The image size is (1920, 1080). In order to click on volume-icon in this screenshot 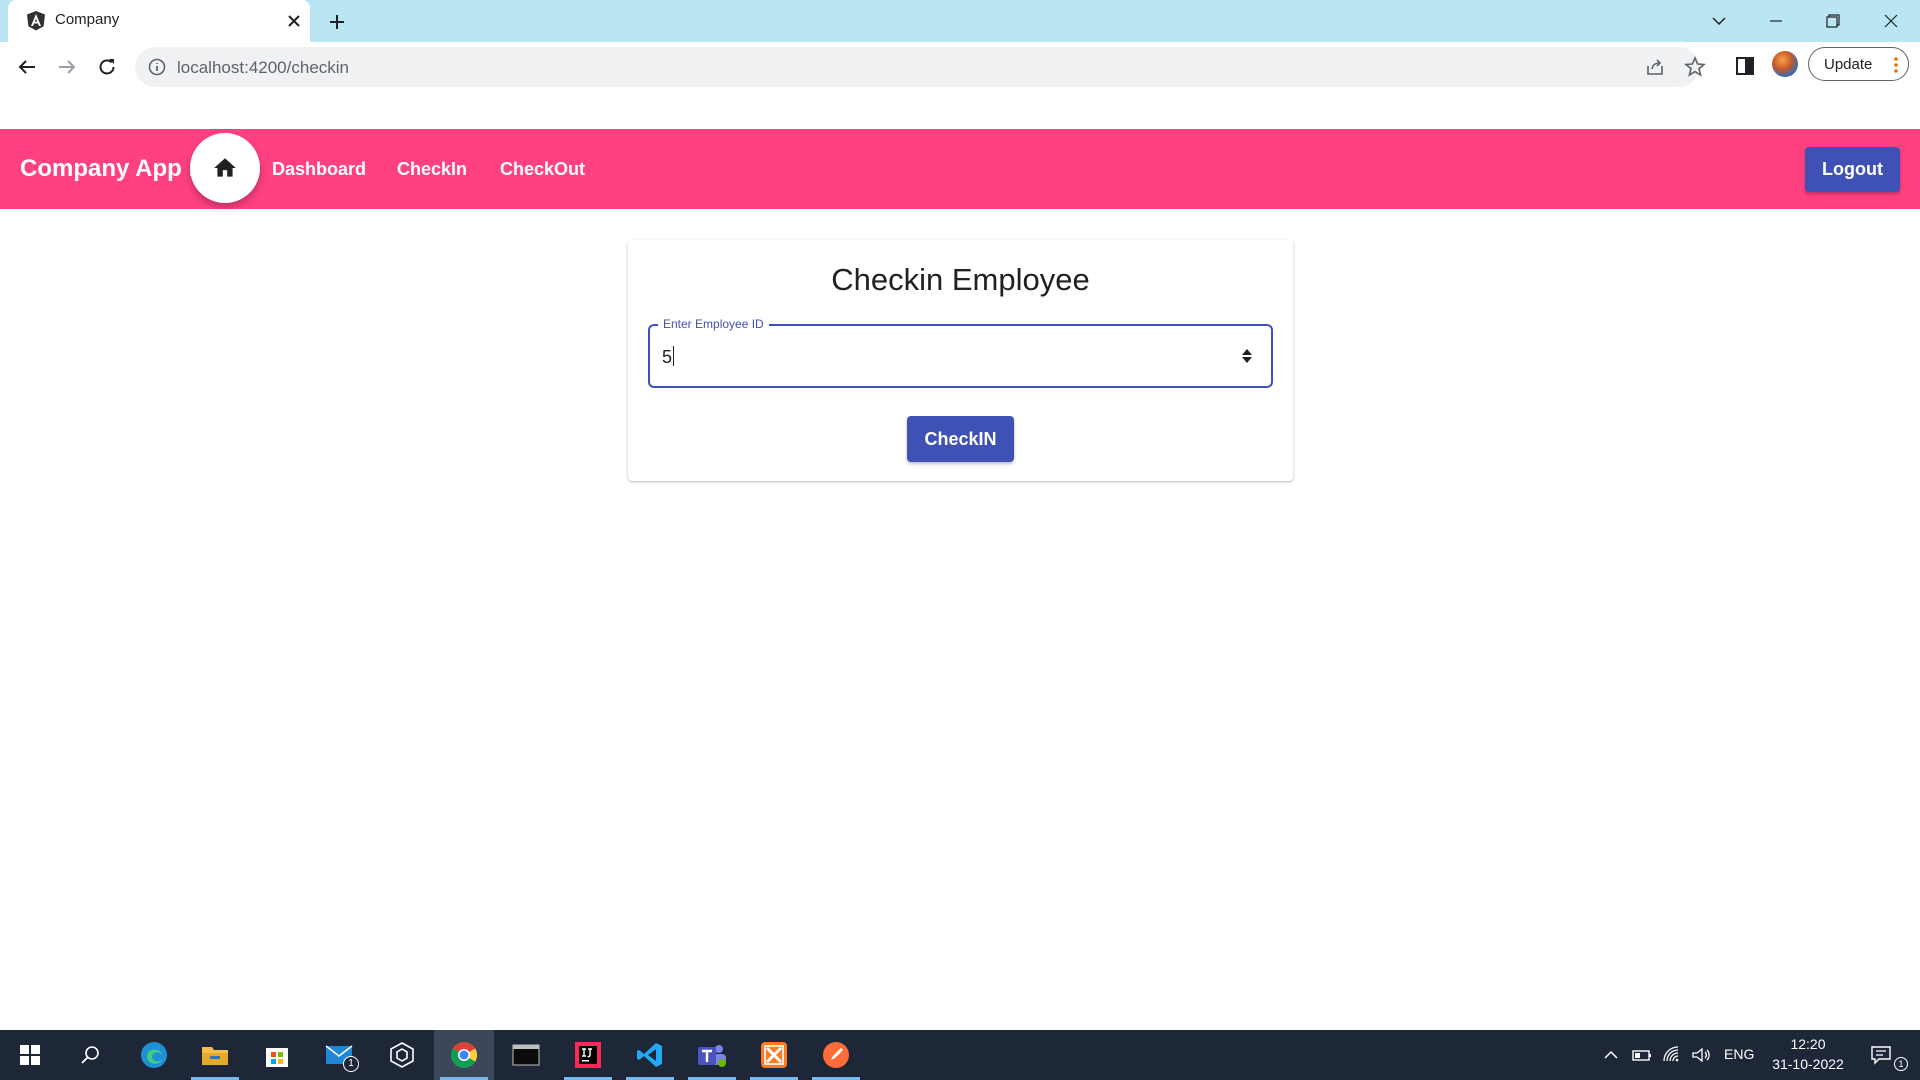, I will do `click(1701, 1055)`.